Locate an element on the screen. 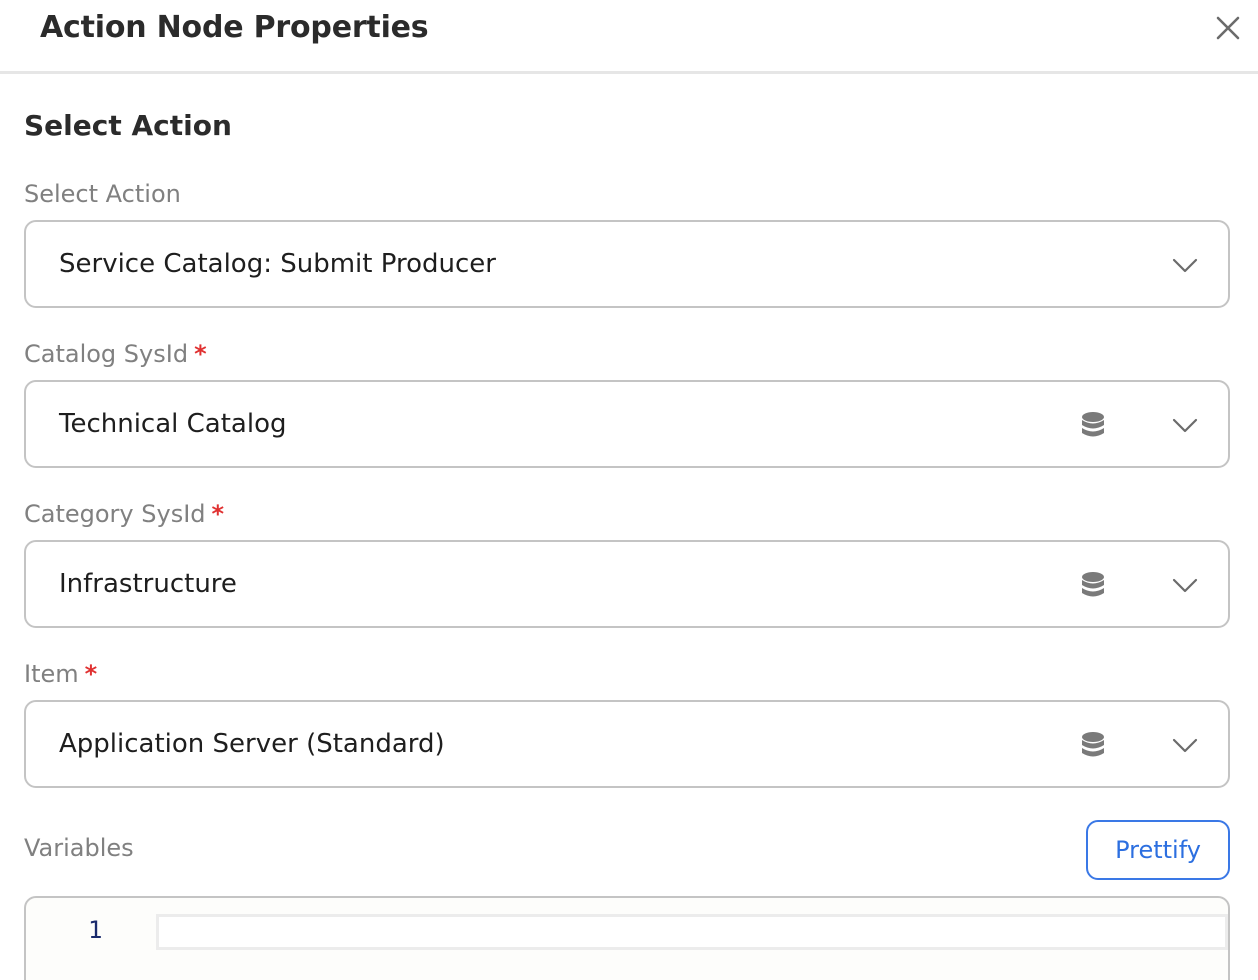  item-label: Item * is located at coordinates (60, 674).